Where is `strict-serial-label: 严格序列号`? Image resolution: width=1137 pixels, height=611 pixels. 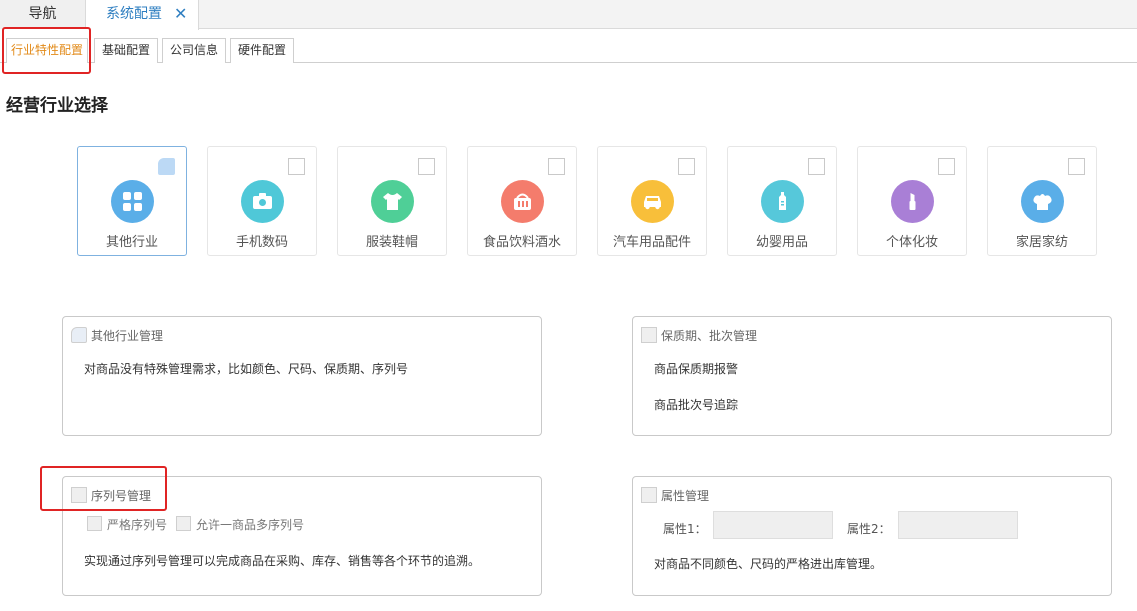
strict-serial-label: 严格序列号 is located at coordinates (137, 525).